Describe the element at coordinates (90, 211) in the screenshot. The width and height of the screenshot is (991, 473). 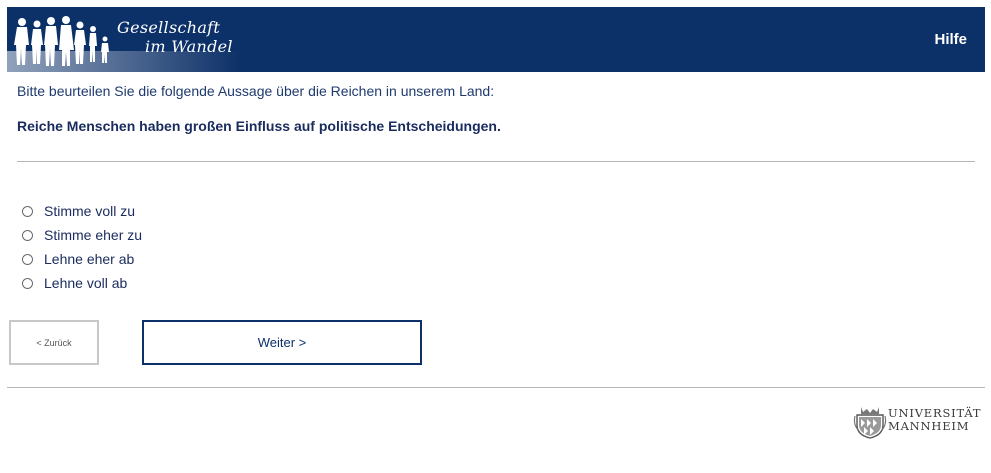
I see `option-label: Stimme voll zu` at that location.